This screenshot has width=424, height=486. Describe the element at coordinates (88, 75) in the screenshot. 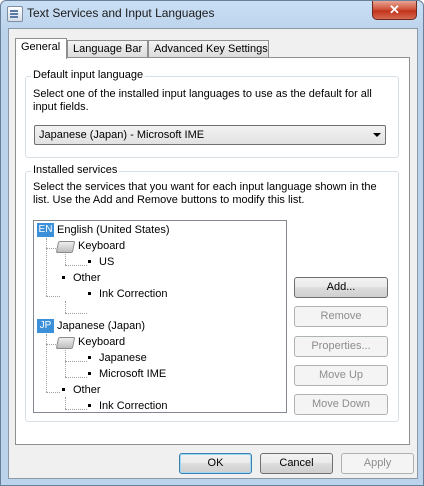

I see `default-input-language-label: Default input language` at that location.